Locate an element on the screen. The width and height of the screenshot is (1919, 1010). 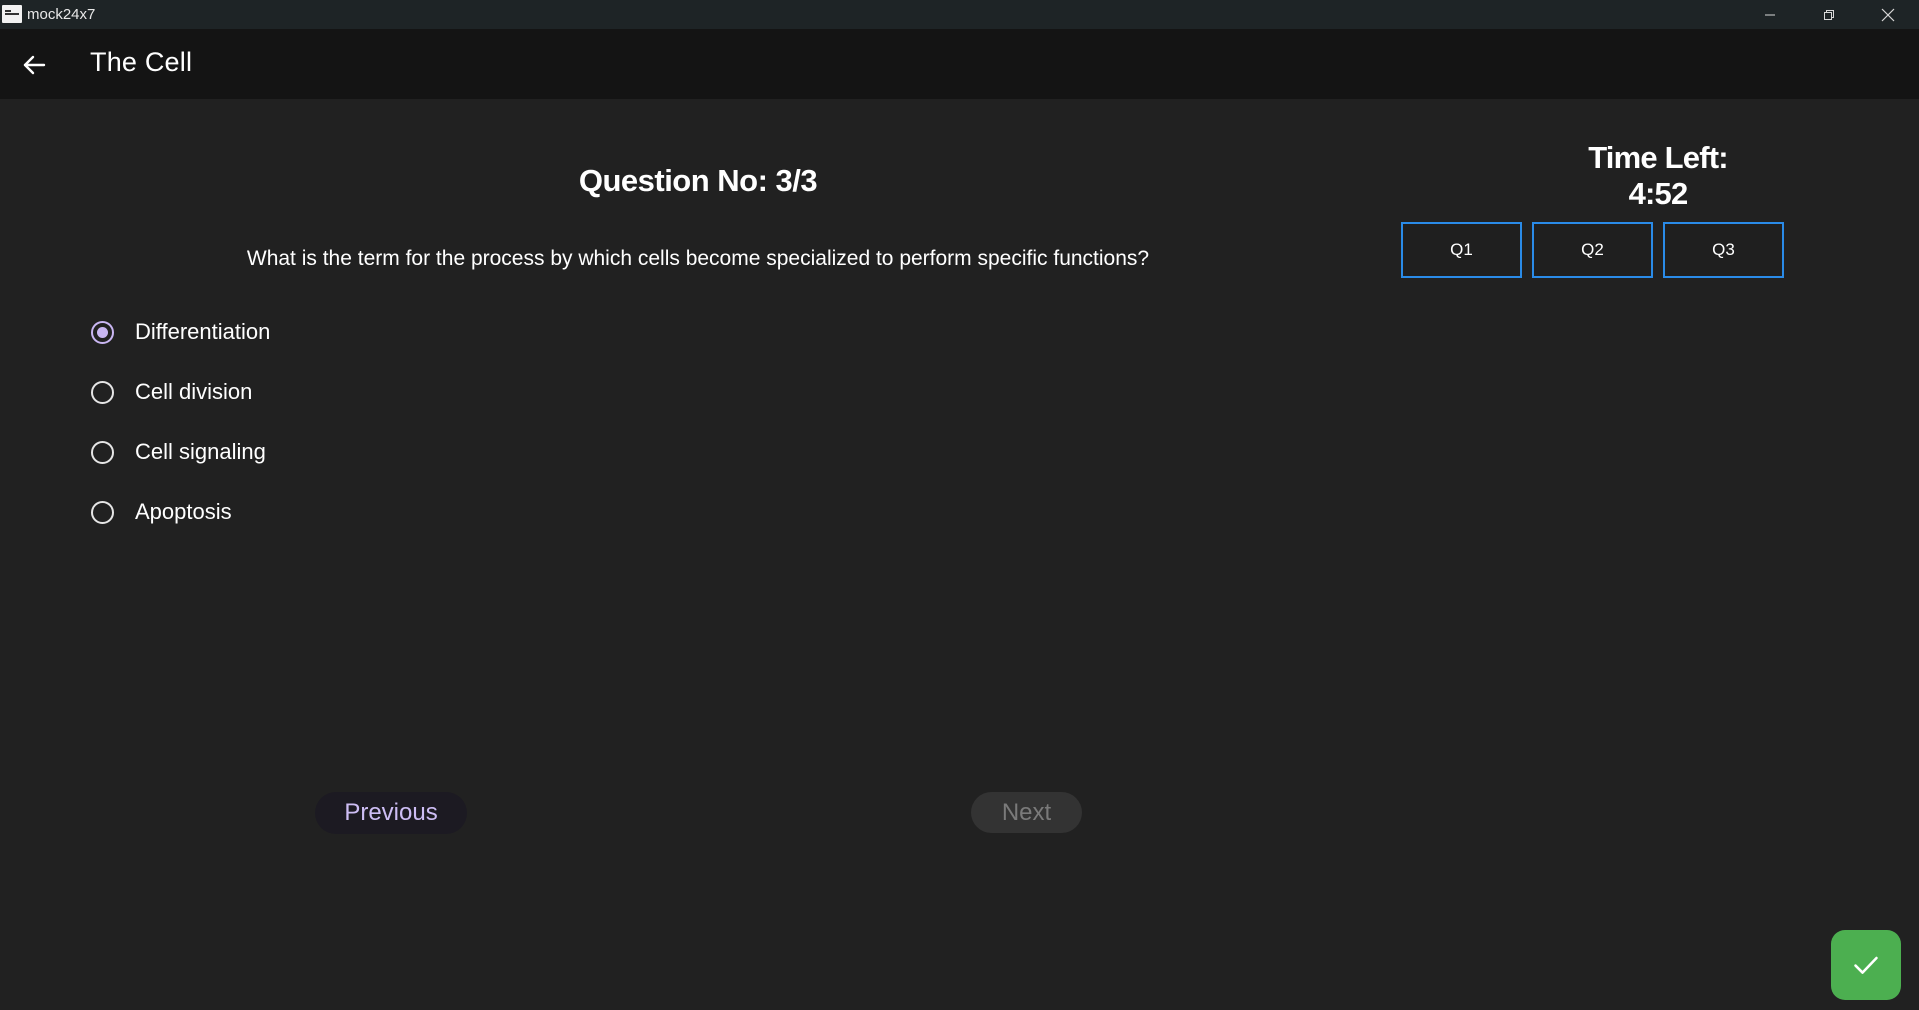
close-button is located at coordinates (1888, 14).